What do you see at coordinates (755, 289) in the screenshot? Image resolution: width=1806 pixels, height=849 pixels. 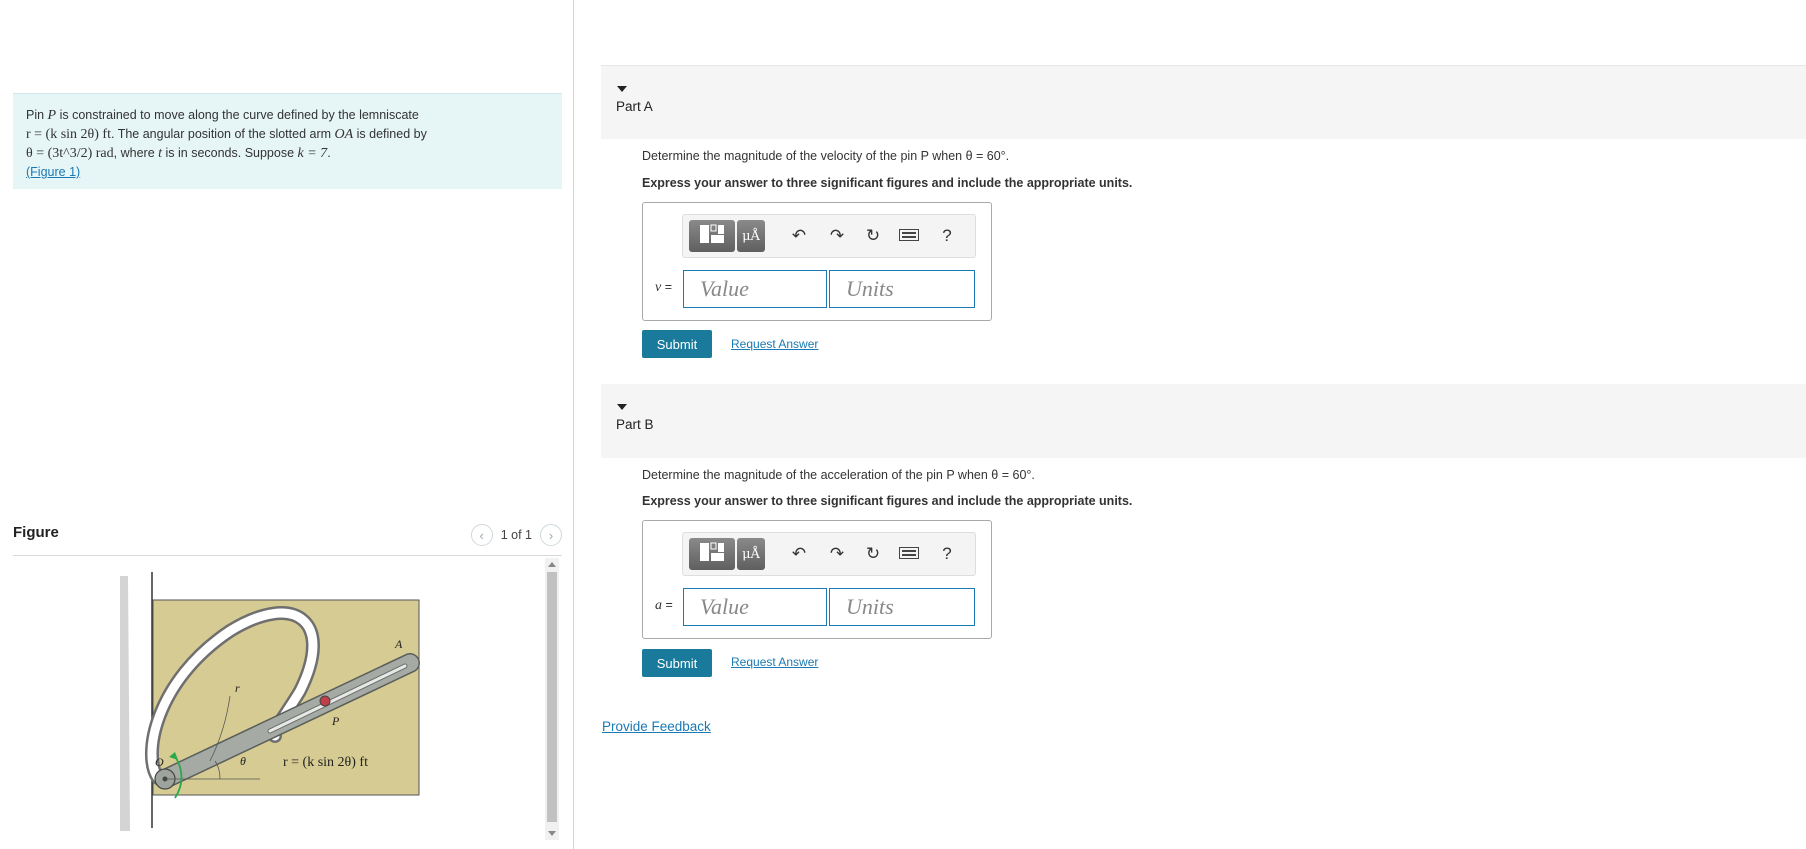 I see `part-a-value-input: Value` at bounding box center [755, 289].